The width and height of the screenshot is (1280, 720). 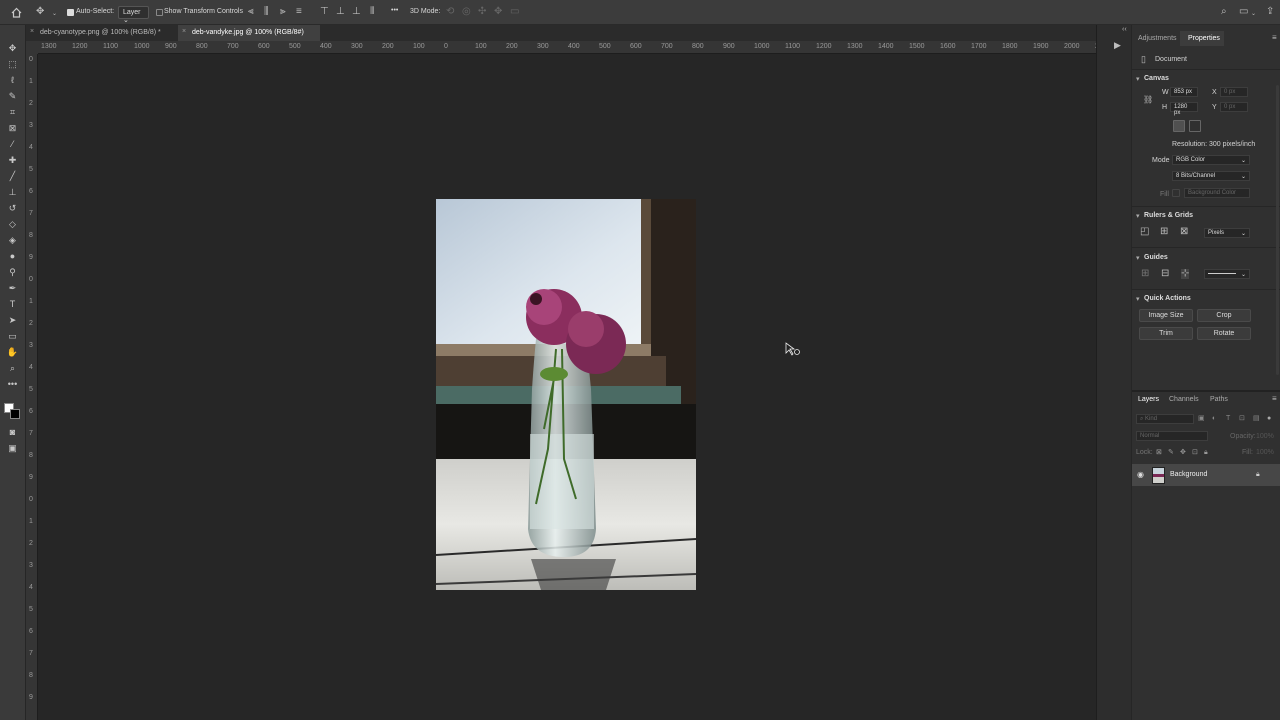 What do you see at coordinates (12, 208) in the screenshot?
I see `history-brush-icon: ↺` at bounding box center [12, 208].